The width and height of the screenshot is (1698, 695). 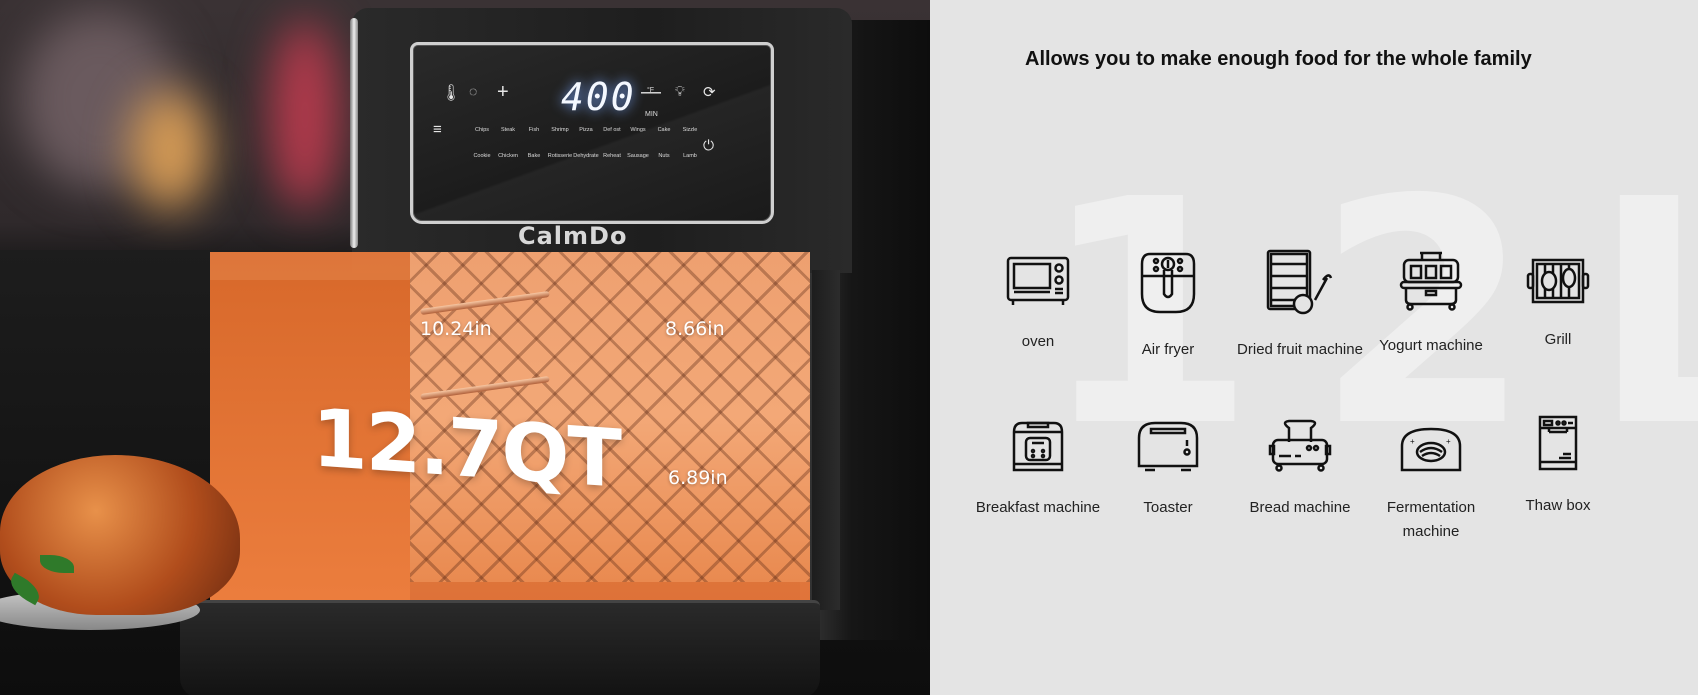 I want to click on width-dimension: 10.24in, so click(x=456, y=329).